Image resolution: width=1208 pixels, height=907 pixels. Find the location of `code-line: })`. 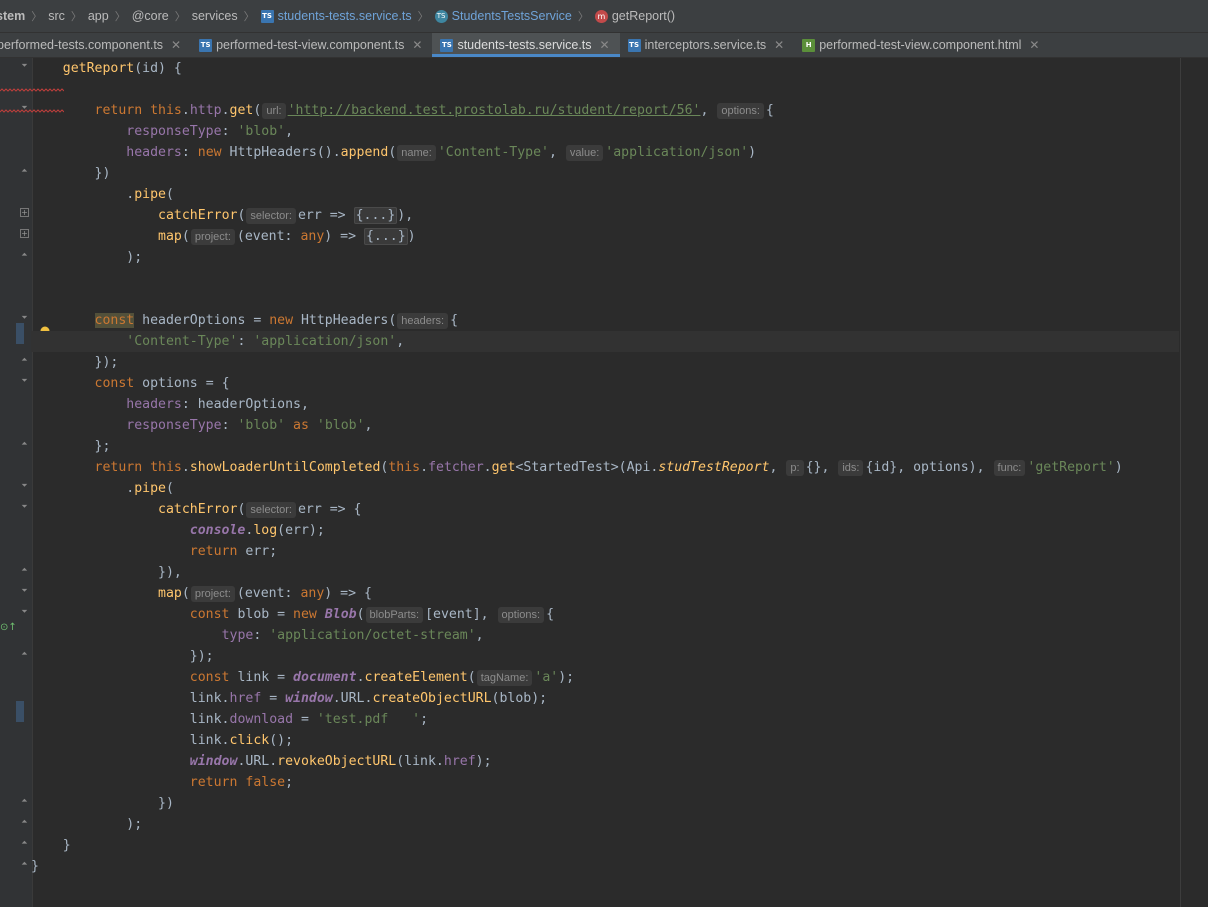

code-line: }) is located at coordinates (71, 173).